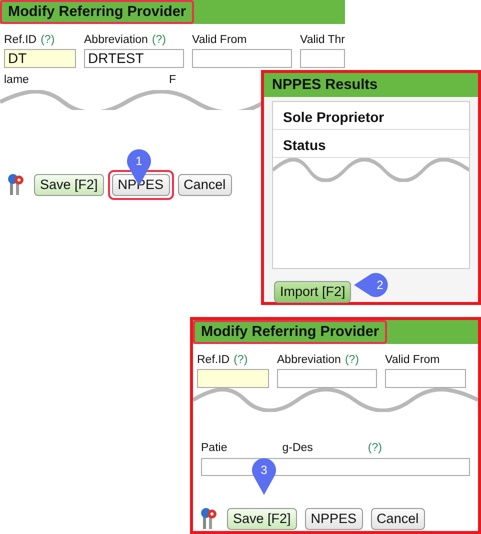  What do you see at coordinates (172, 80) in the screenshot?
I see `field-label: F` at bounding box center [172, 80].